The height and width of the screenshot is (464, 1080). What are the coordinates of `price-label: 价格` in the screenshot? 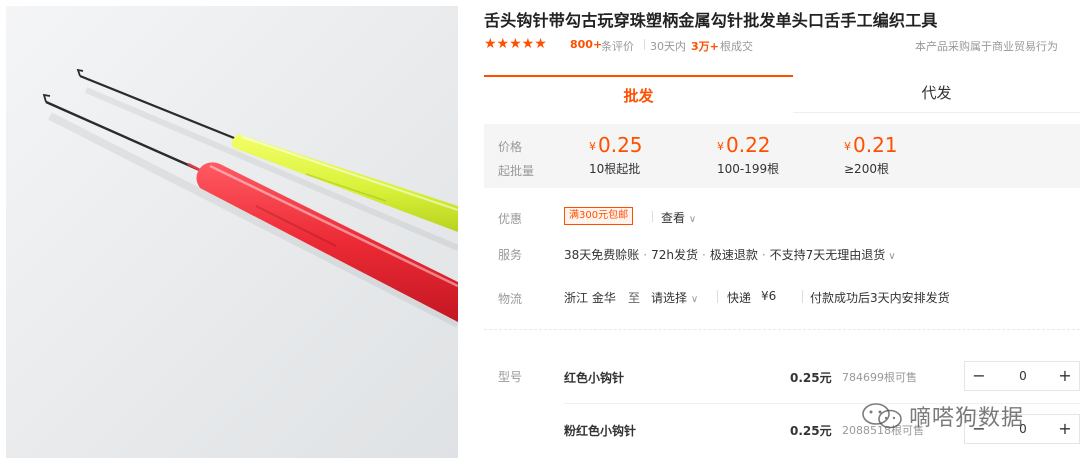 It's located at (510, 147).